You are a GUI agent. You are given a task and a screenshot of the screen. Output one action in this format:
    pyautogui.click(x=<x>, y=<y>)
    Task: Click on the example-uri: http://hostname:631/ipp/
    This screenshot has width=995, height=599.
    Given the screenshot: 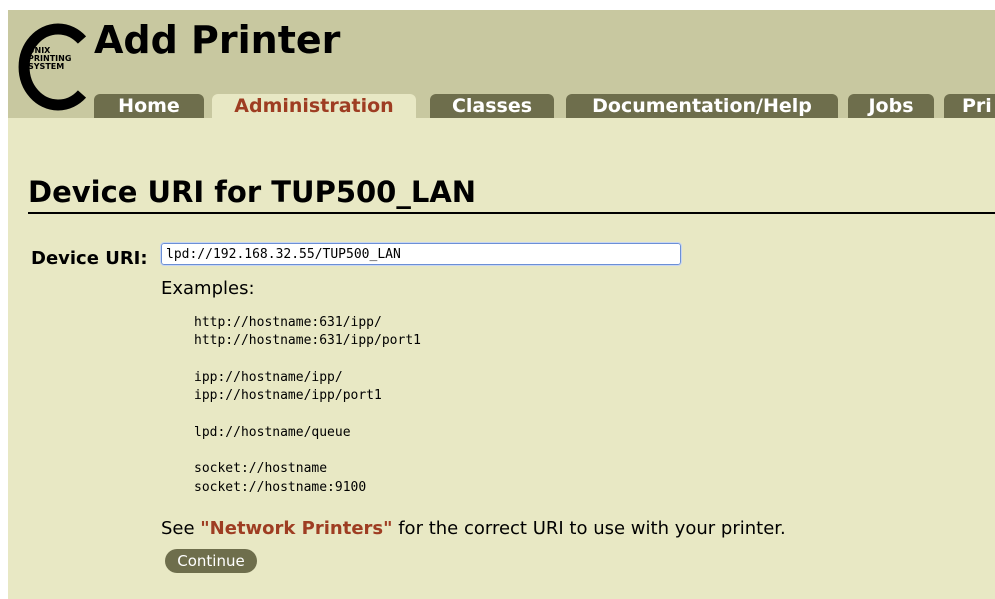 What is the action you would take?
    pyautogui.click(x=288, y=322)
    